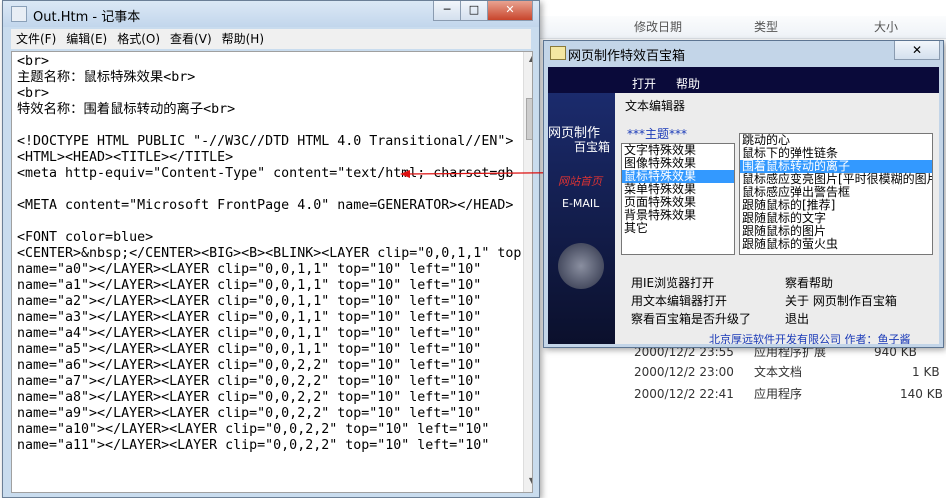  What do you see at coordinates (809, 283) in the screenshot?
I see `view-help-option: 察看帮助` at bounding box center [809, 283].